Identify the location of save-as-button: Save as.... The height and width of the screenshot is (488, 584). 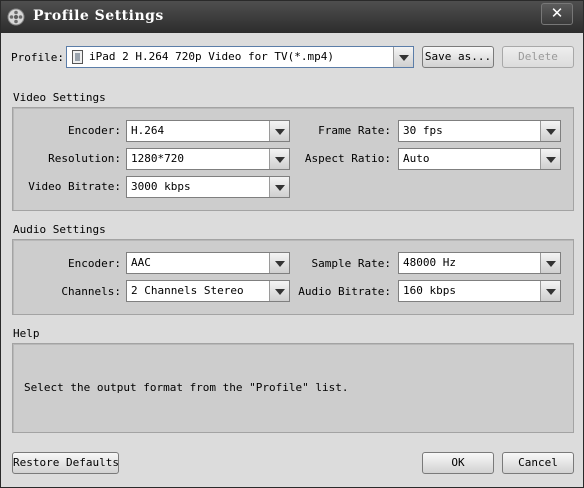
(458, 57).